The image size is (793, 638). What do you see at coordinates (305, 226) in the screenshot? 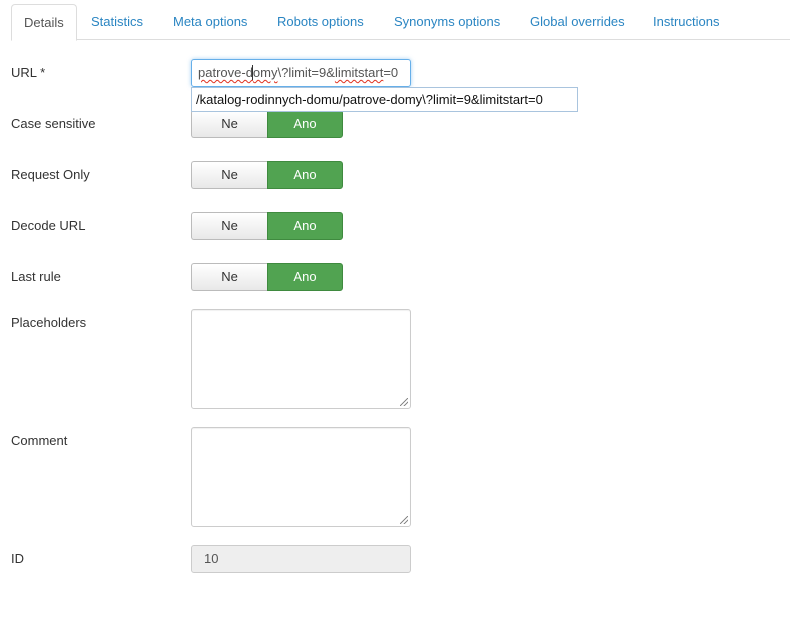
I see `decode-url-yes-button: Ano` at bounding box center [305, 226].